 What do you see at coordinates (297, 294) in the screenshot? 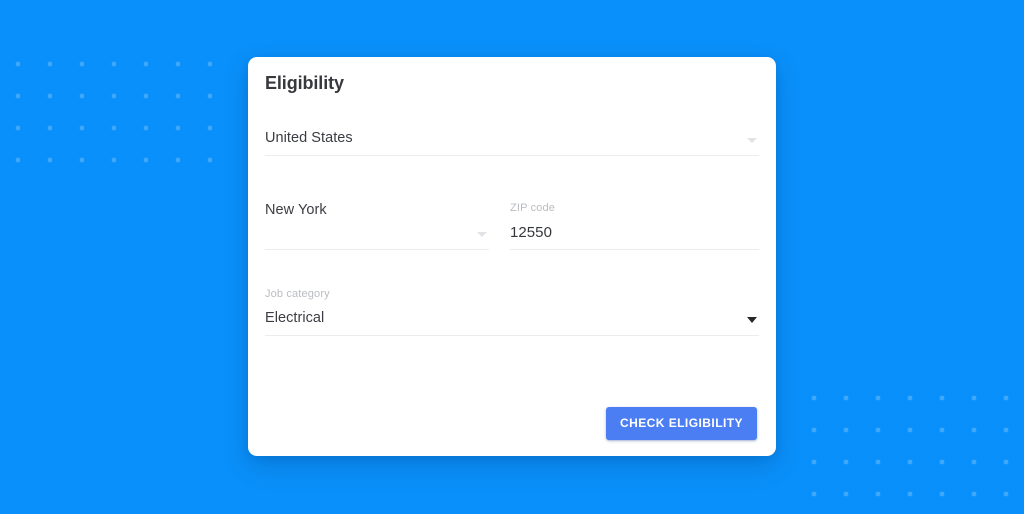
I see `job-category-label: Job category` at bounding box center [297, 294].